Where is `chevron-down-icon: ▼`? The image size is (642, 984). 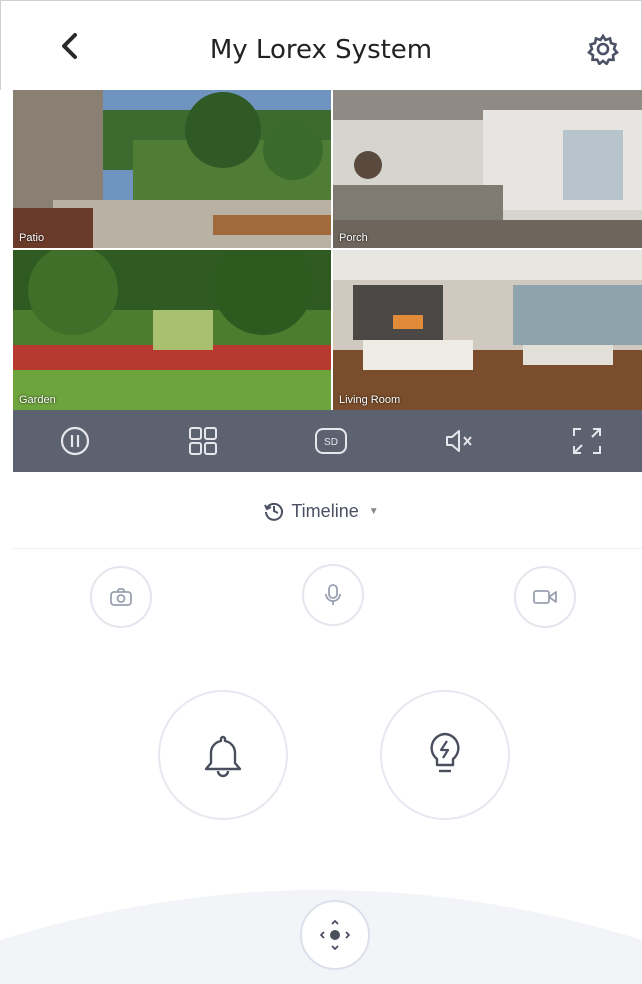 chevron-down-icon: ▼ is located at coordinates (373, 511).